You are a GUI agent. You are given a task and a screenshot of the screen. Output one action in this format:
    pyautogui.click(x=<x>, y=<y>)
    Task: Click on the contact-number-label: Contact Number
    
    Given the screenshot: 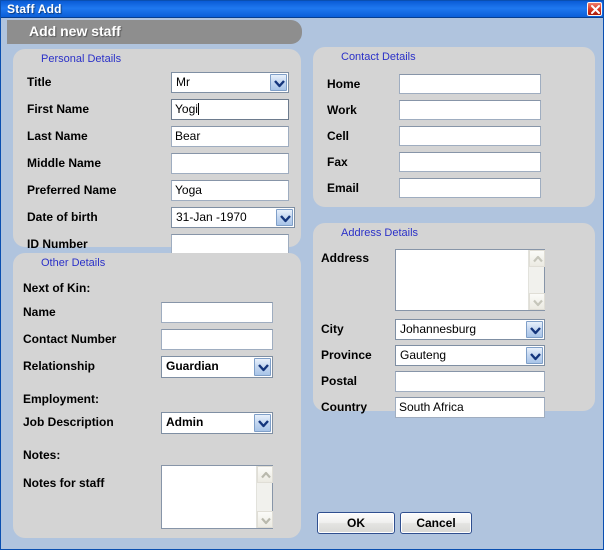 What is the action you would take?
    pyautogui.click(x=70, y=339)
    